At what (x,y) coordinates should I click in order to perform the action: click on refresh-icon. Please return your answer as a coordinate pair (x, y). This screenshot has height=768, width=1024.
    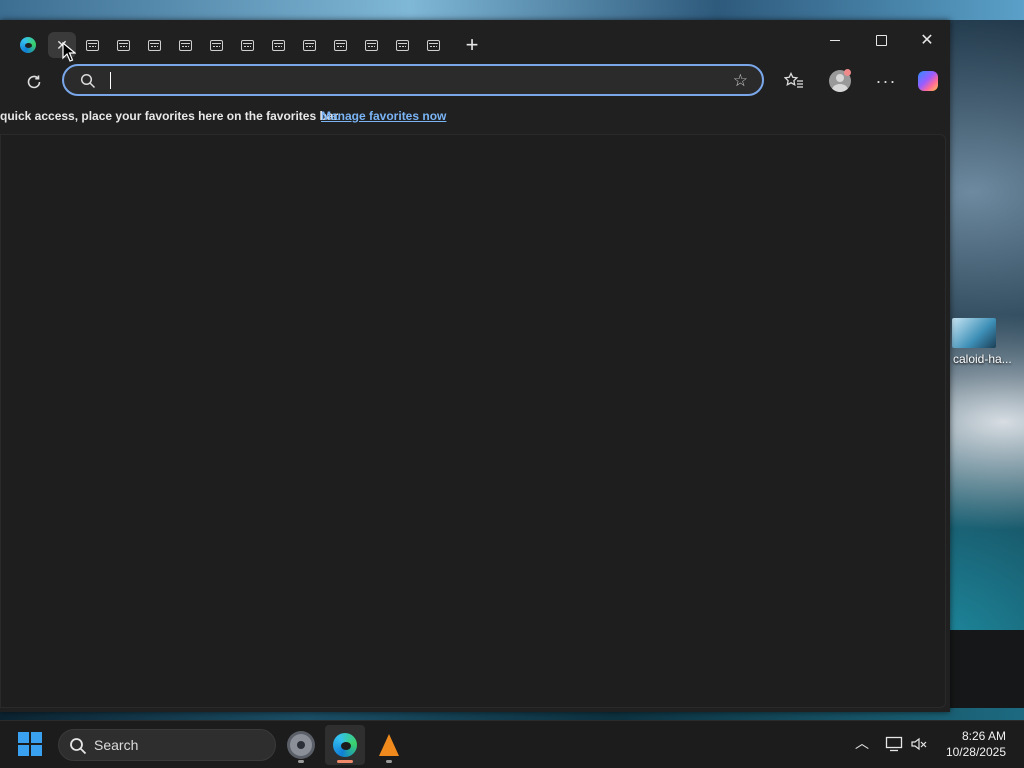
    Looking at the image, I should click on (34, 82).